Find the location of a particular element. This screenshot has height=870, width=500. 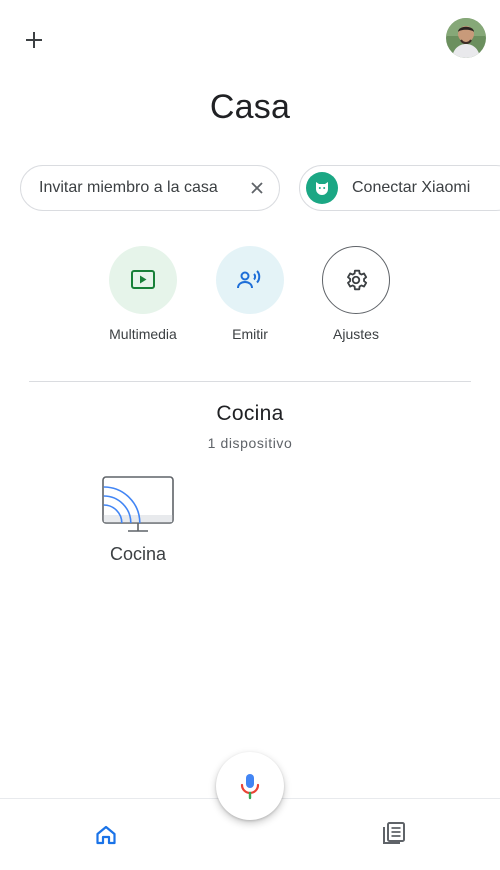

home-icon is located at coordinates (106, 835).